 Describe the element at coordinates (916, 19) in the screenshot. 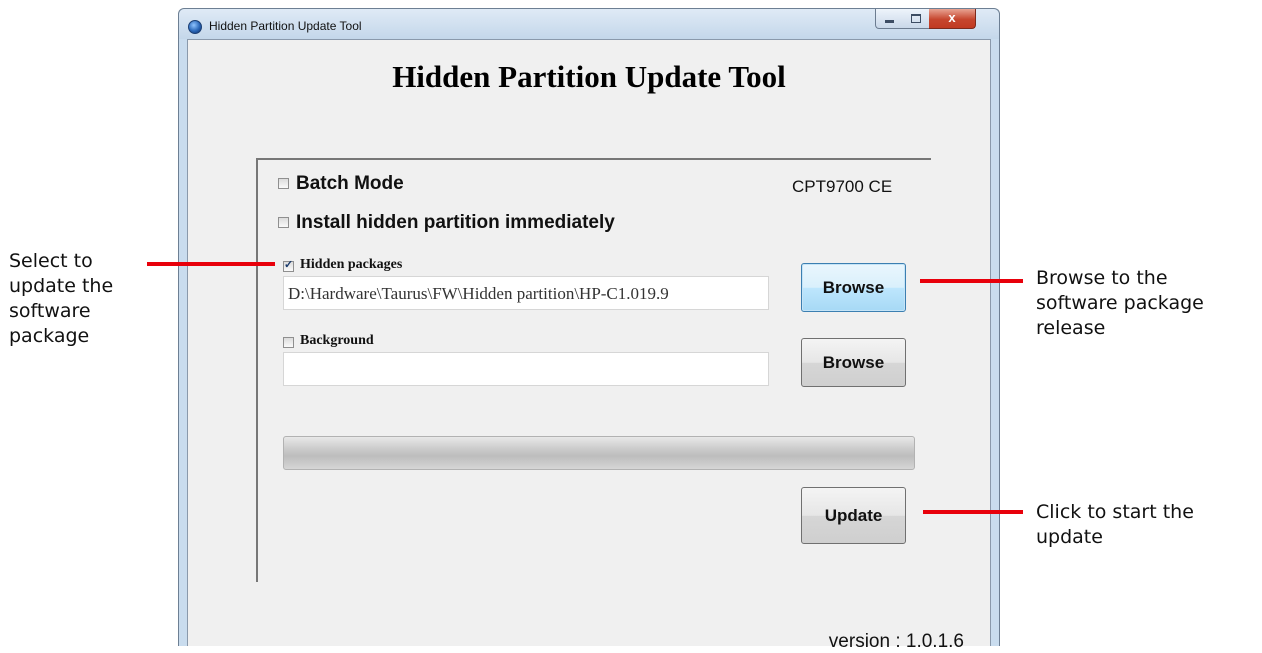

I see `maximize-button` at that location.